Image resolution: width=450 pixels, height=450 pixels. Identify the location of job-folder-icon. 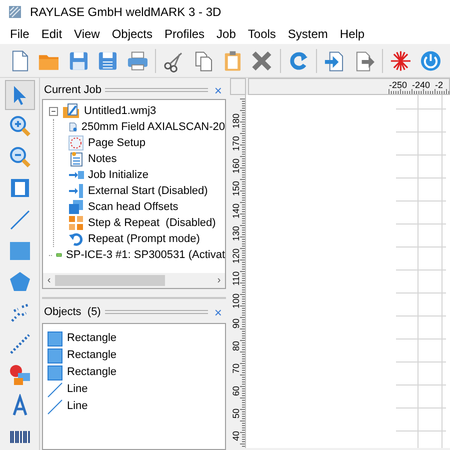
(71, 111).